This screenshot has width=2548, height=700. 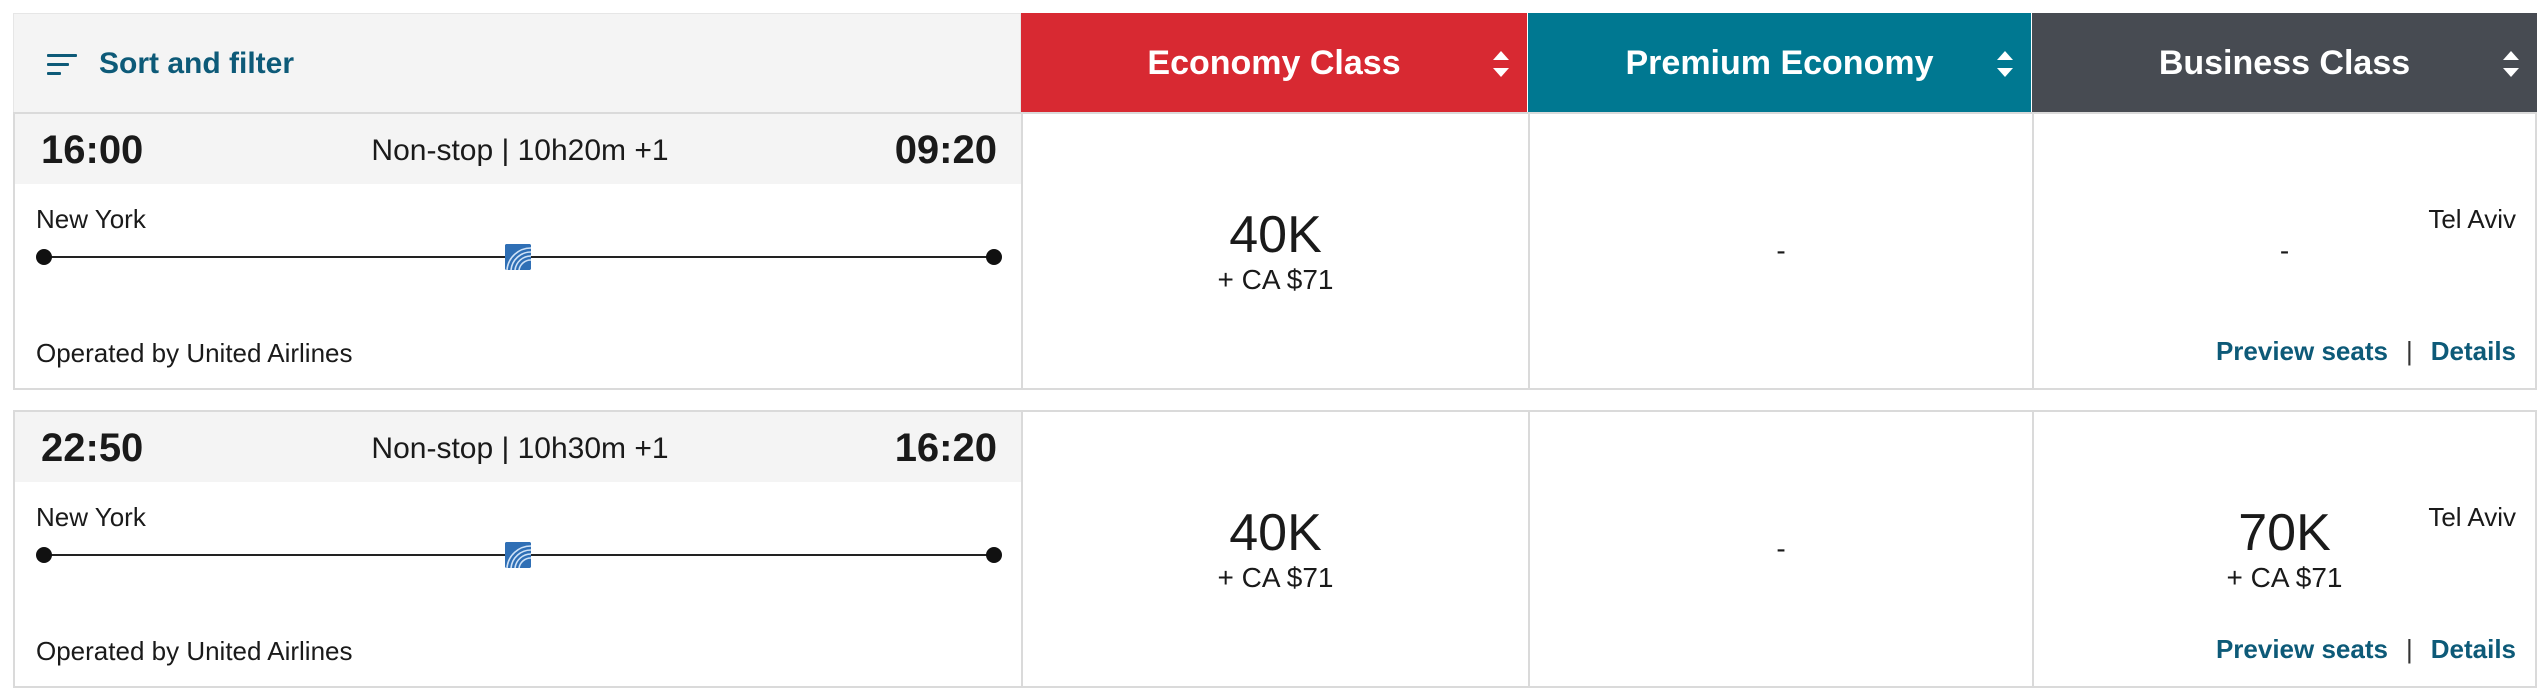 I want to click on sort-filter-label: Sort and filter, so click(x=197, y=63).